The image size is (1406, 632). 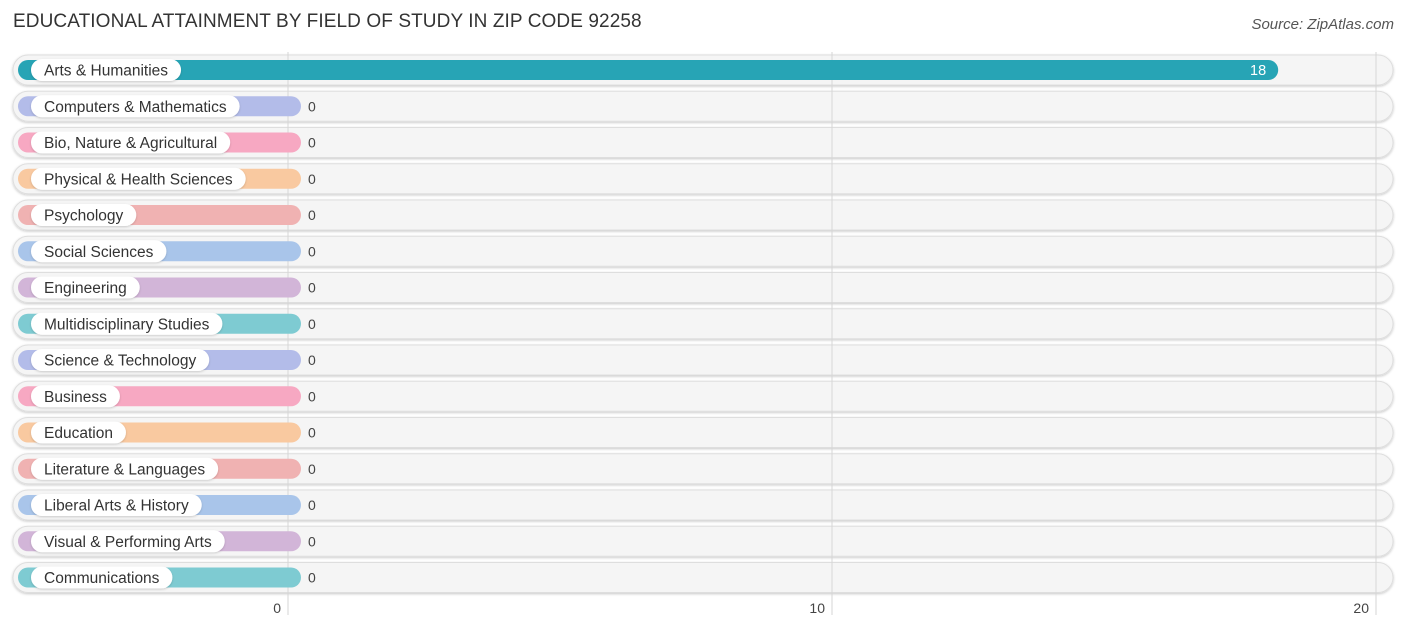 I want to click on category-label: Social Sciences, so click(x=99, y=252).